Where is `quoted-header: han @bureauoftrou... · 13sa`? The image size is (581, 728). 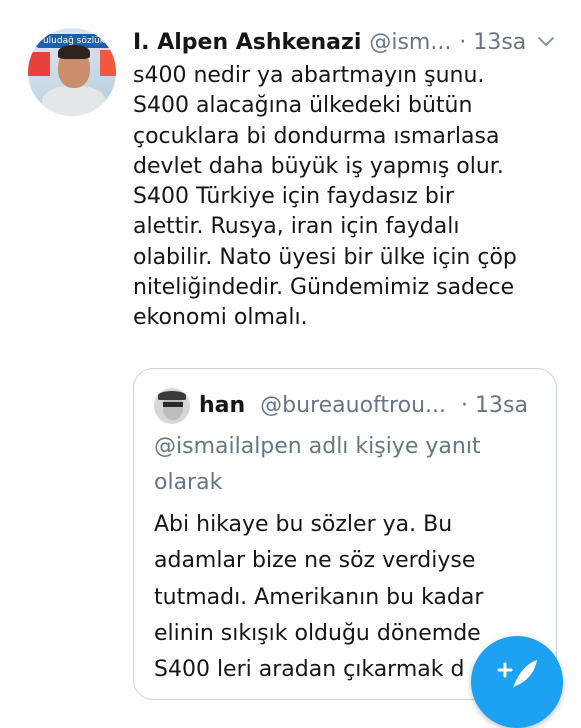 quoted-header: han @bureauoftrou... · 13sa is located at coordinates (363, 406).